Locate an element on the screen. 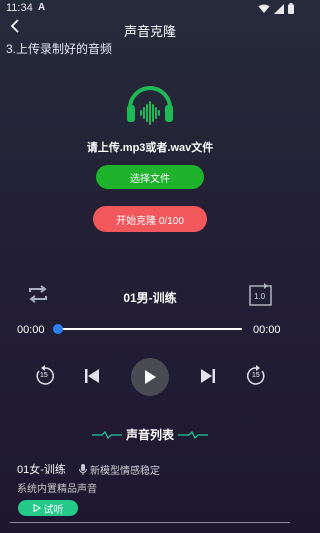 The height and width of the screenshot is (533, 320). select-file-button: 选择文件 is located at coordinates (150, 177).